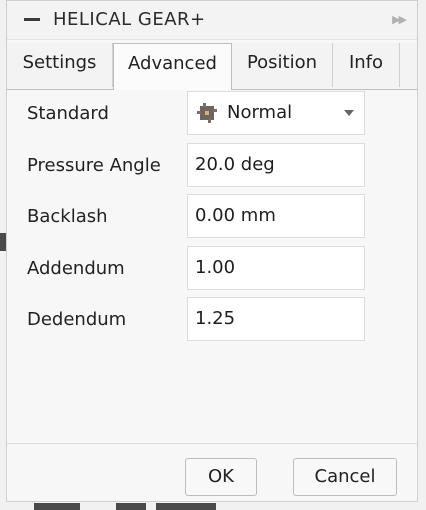 The height and width of the screenshot is (510, 426). I want to click on pressure-angle-label: Pressure Angle, so click(94, 165).